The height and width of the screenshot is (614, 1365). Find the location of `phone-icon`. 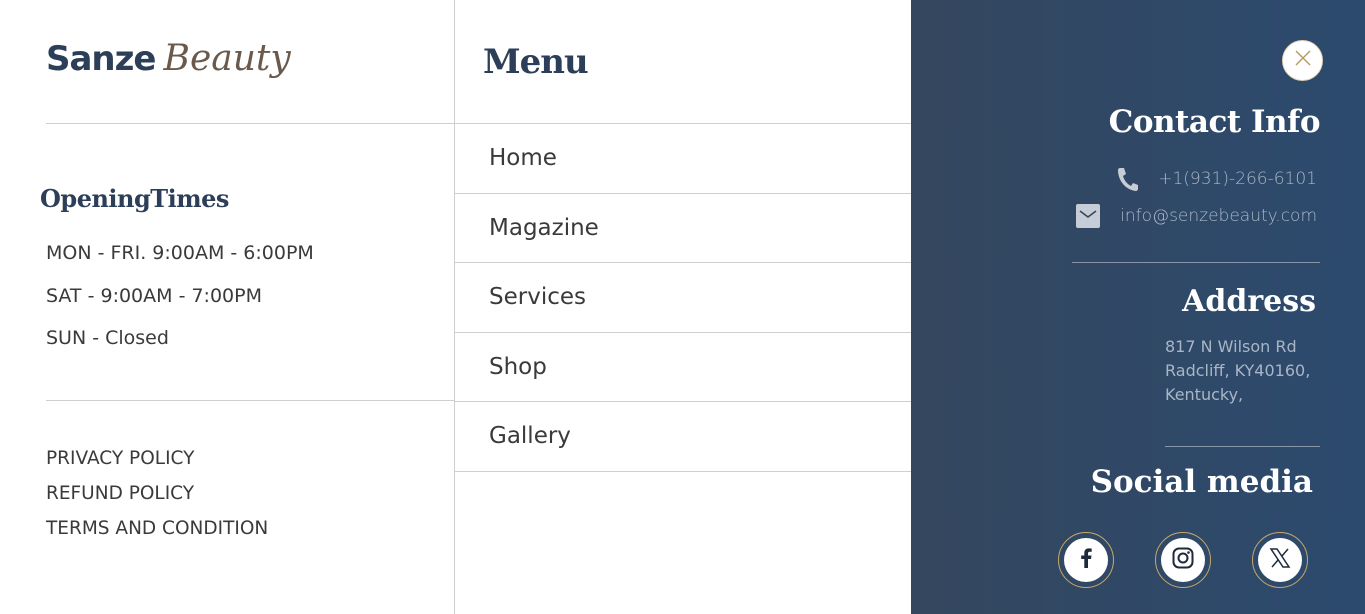

phone-icon is located at coordinates (1127, 179).